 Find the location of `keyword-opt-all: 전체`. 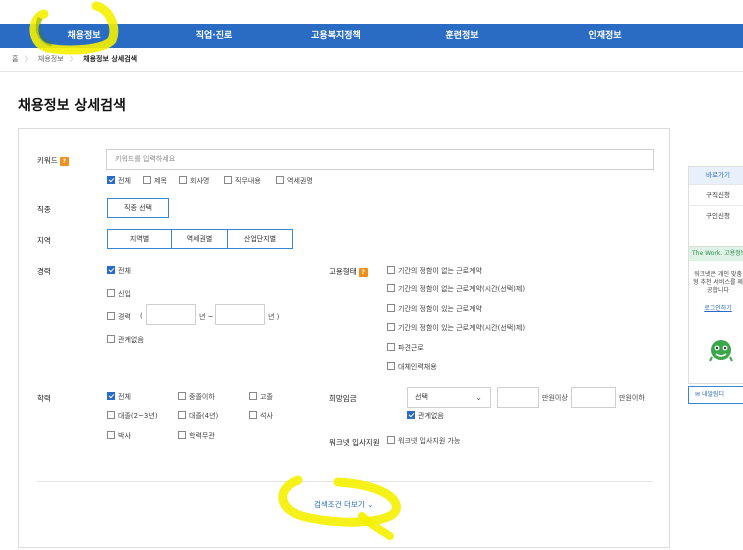

keyword-opt-all: 전체 is located at coordinates (119, 181).